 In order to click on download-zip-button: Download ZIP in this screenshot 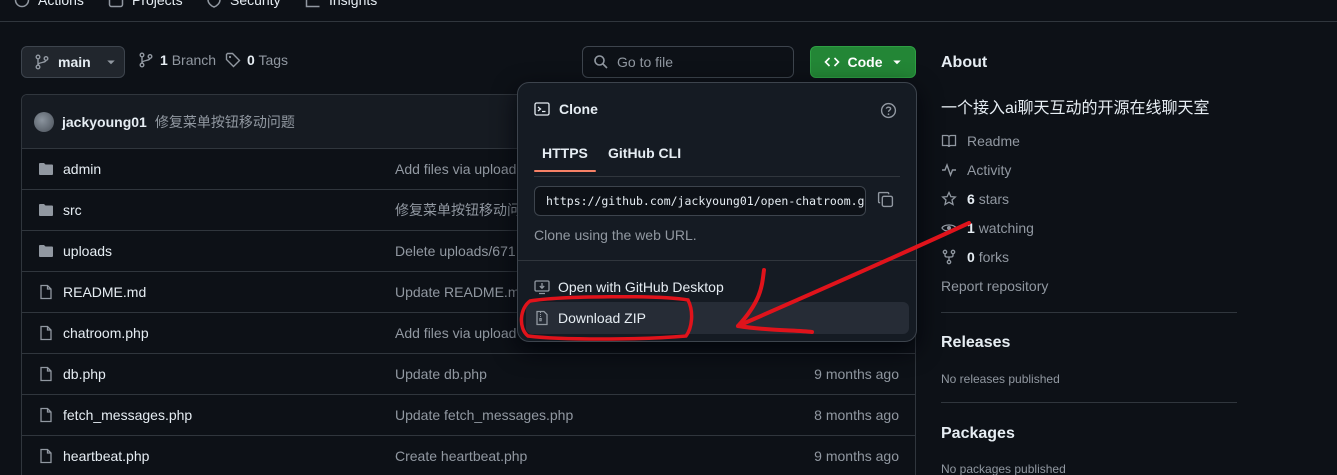, I will do `click(717, 318)`.